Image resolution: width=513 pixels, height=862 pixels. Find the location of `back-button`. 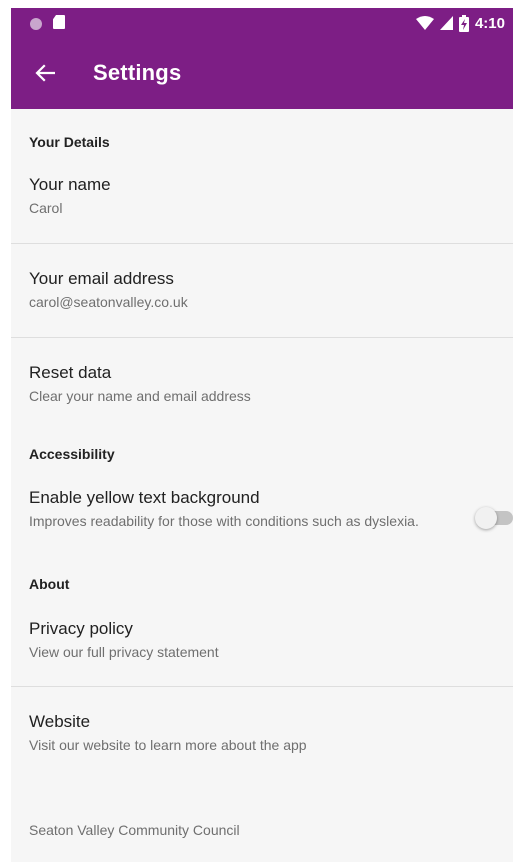

back-button is located at coordinates (45, 73).